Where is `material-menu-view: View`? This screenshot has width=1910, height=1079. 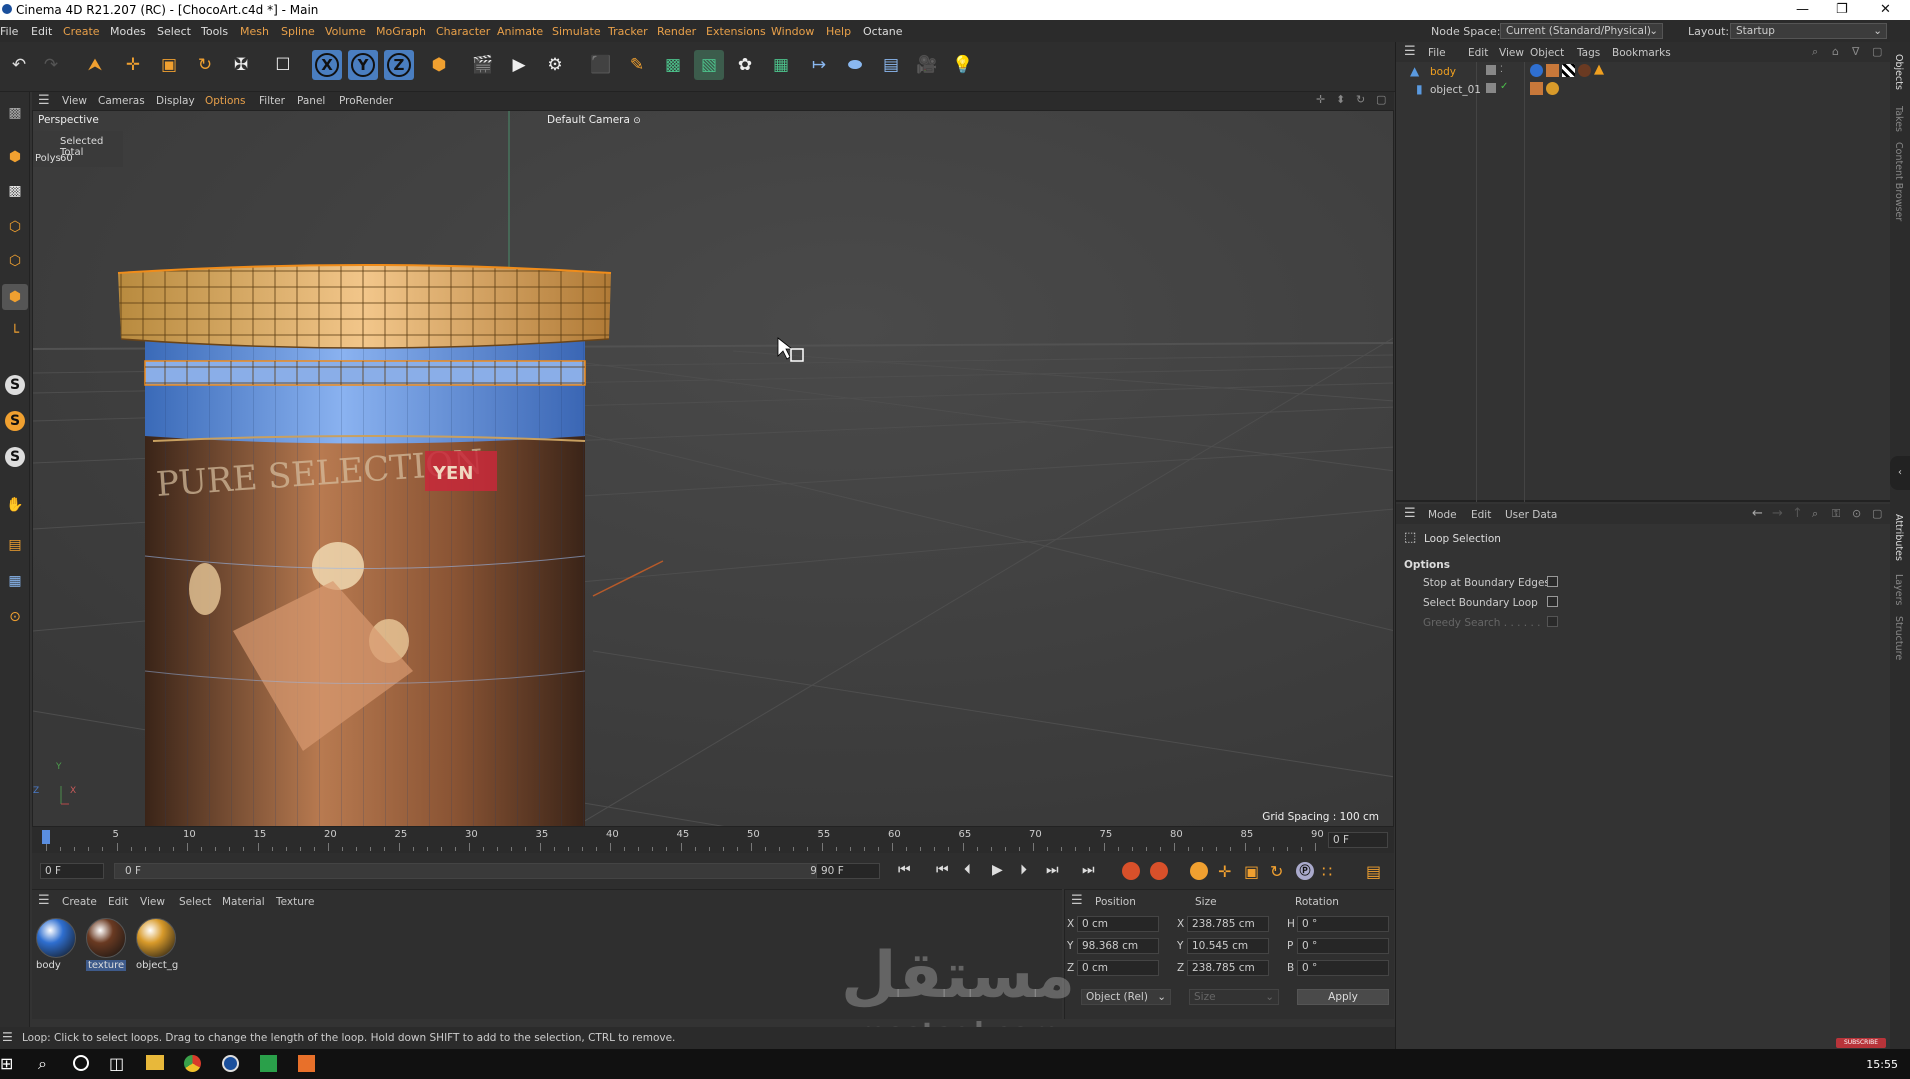
material-menu-view: View is located at coordinates (152, 902).